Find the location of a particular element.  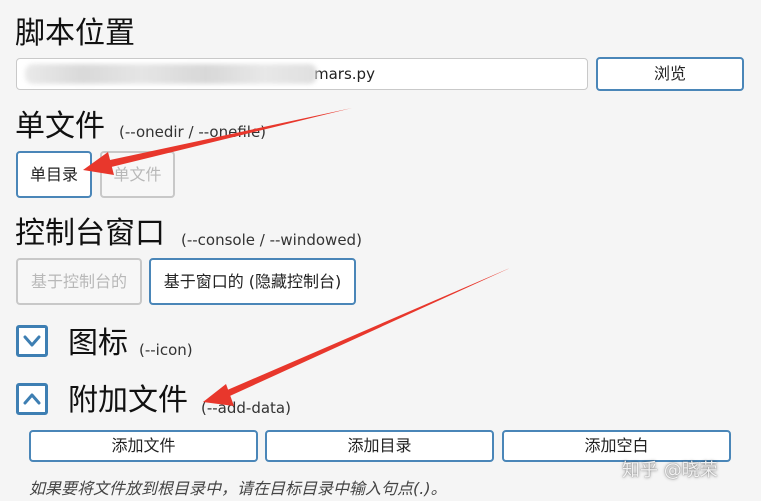

icon-flags-label: (--icon) is located at coordinates (166, 350).